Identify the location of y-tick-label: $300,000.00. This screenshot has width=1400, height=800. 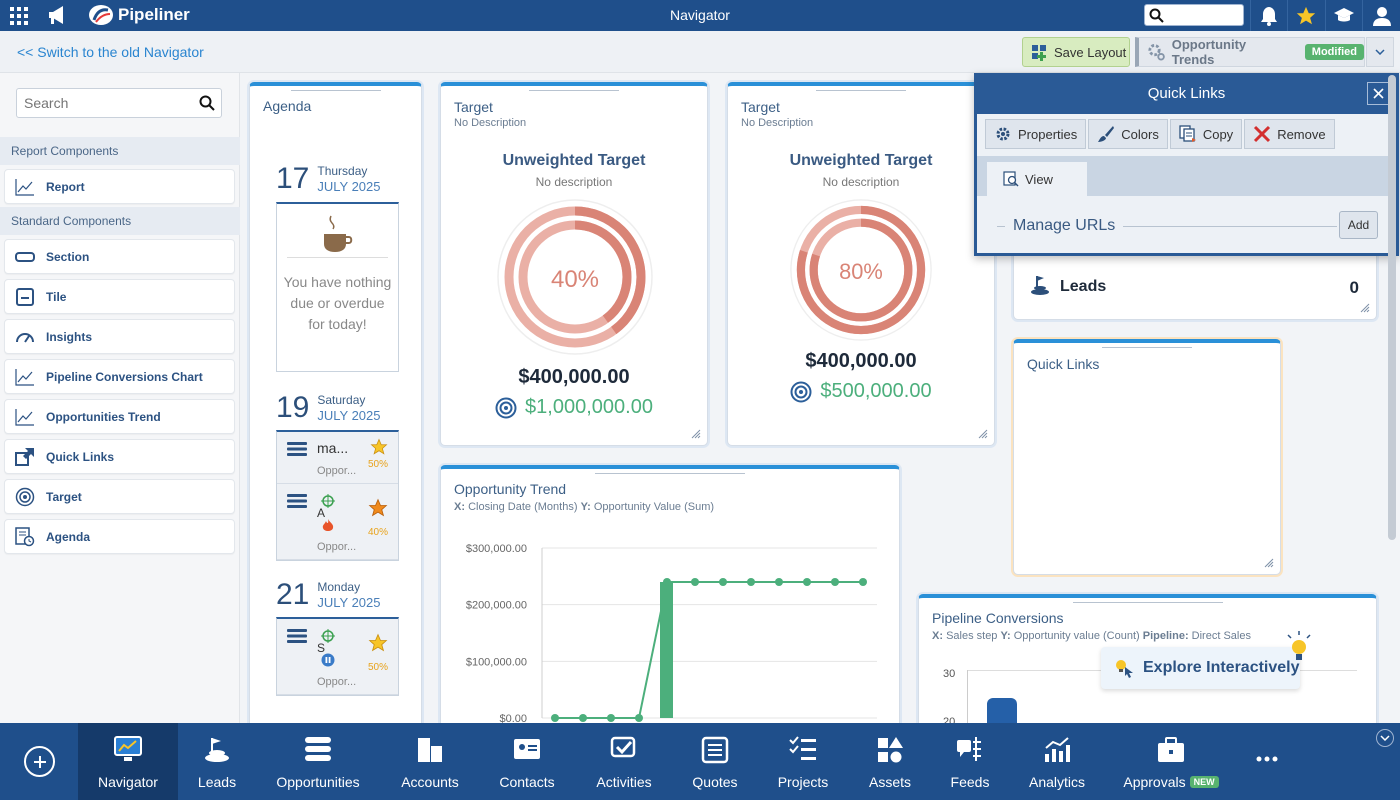
(496, 549).